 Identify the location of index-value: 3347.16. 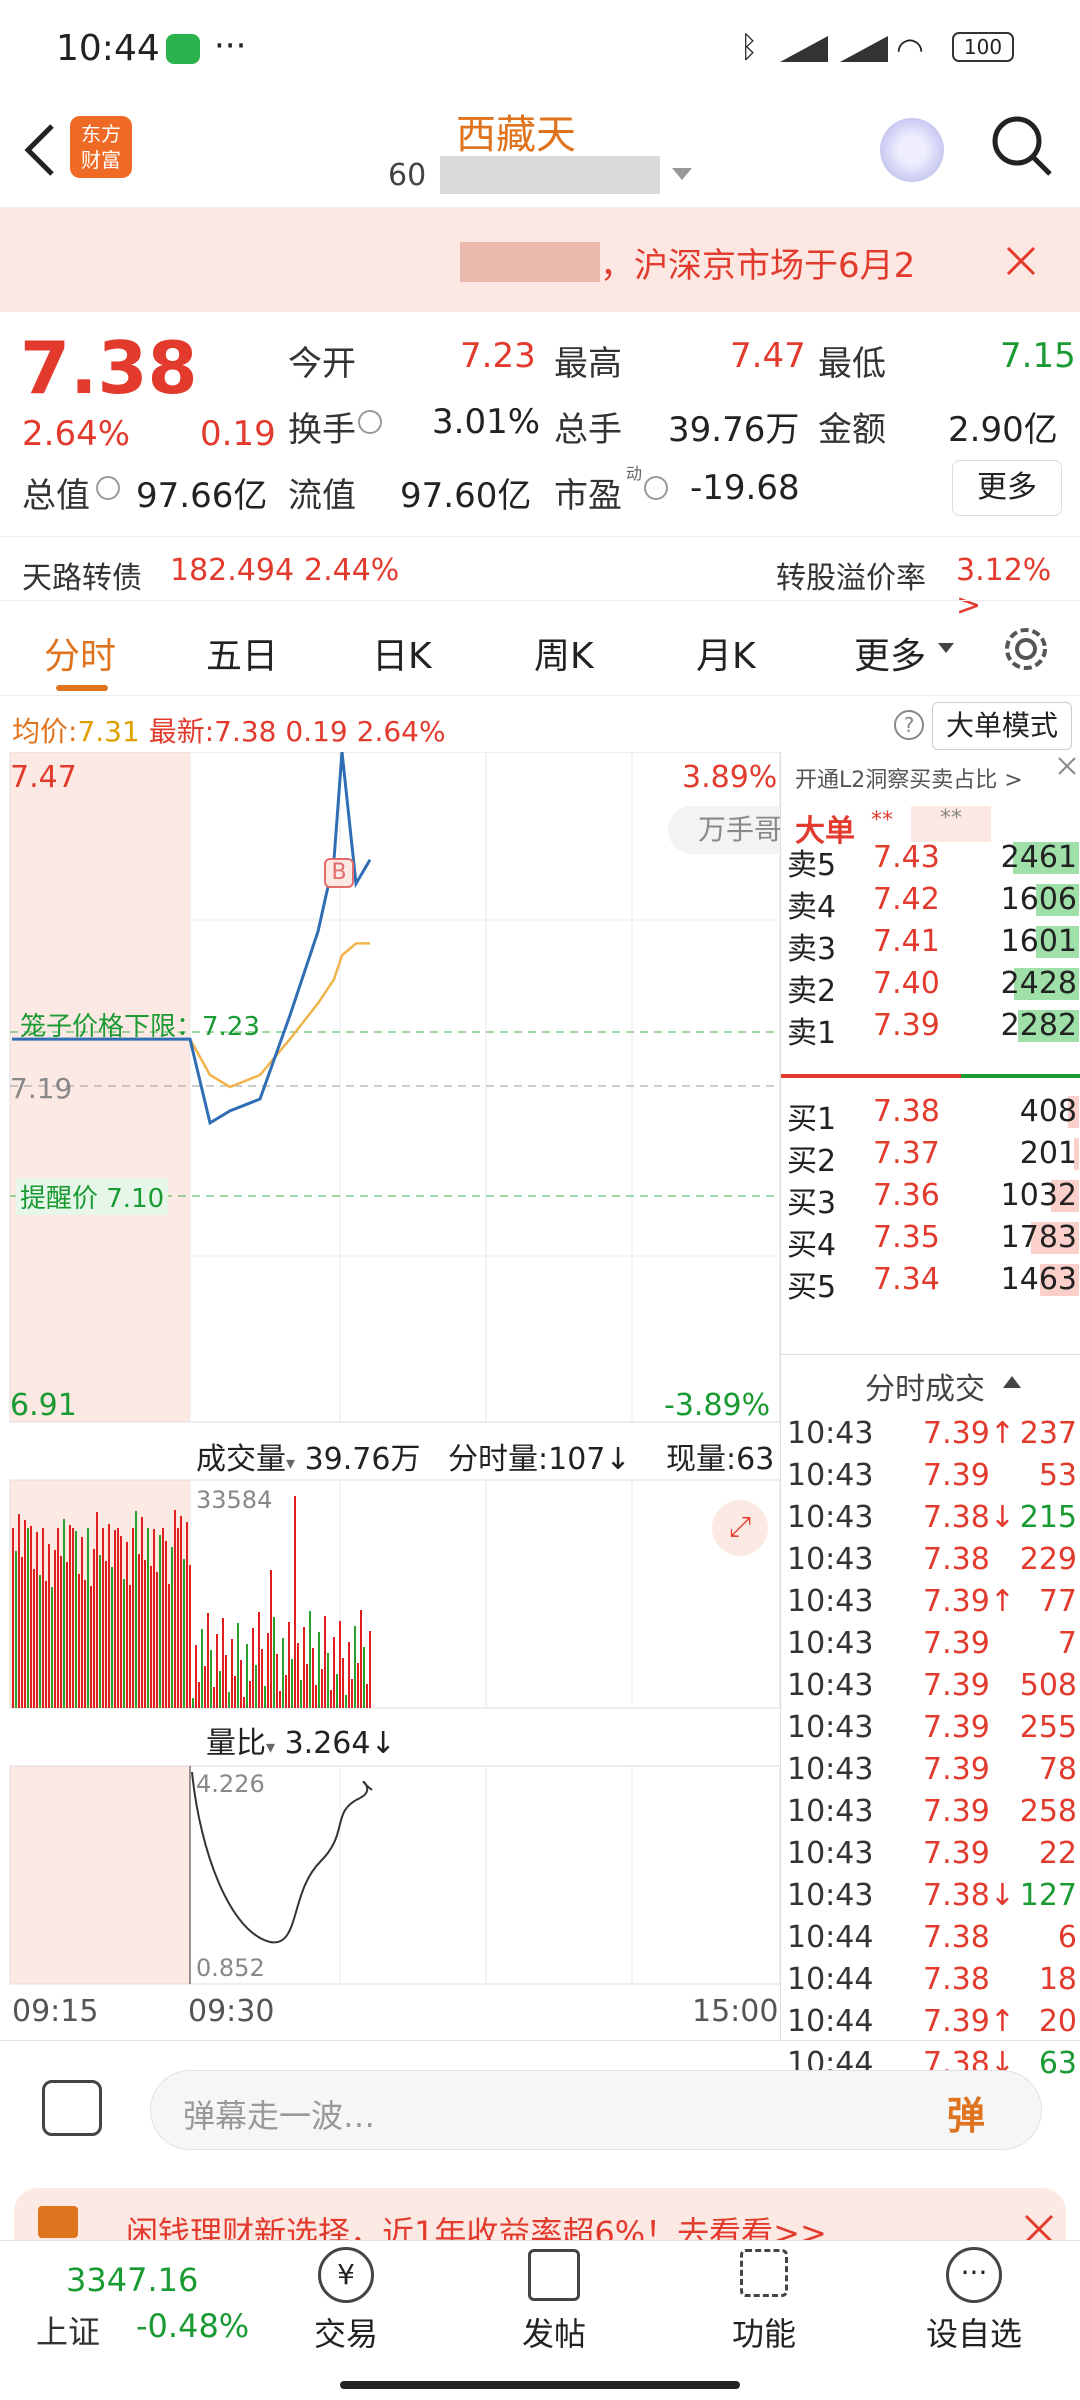
(132, 2280).